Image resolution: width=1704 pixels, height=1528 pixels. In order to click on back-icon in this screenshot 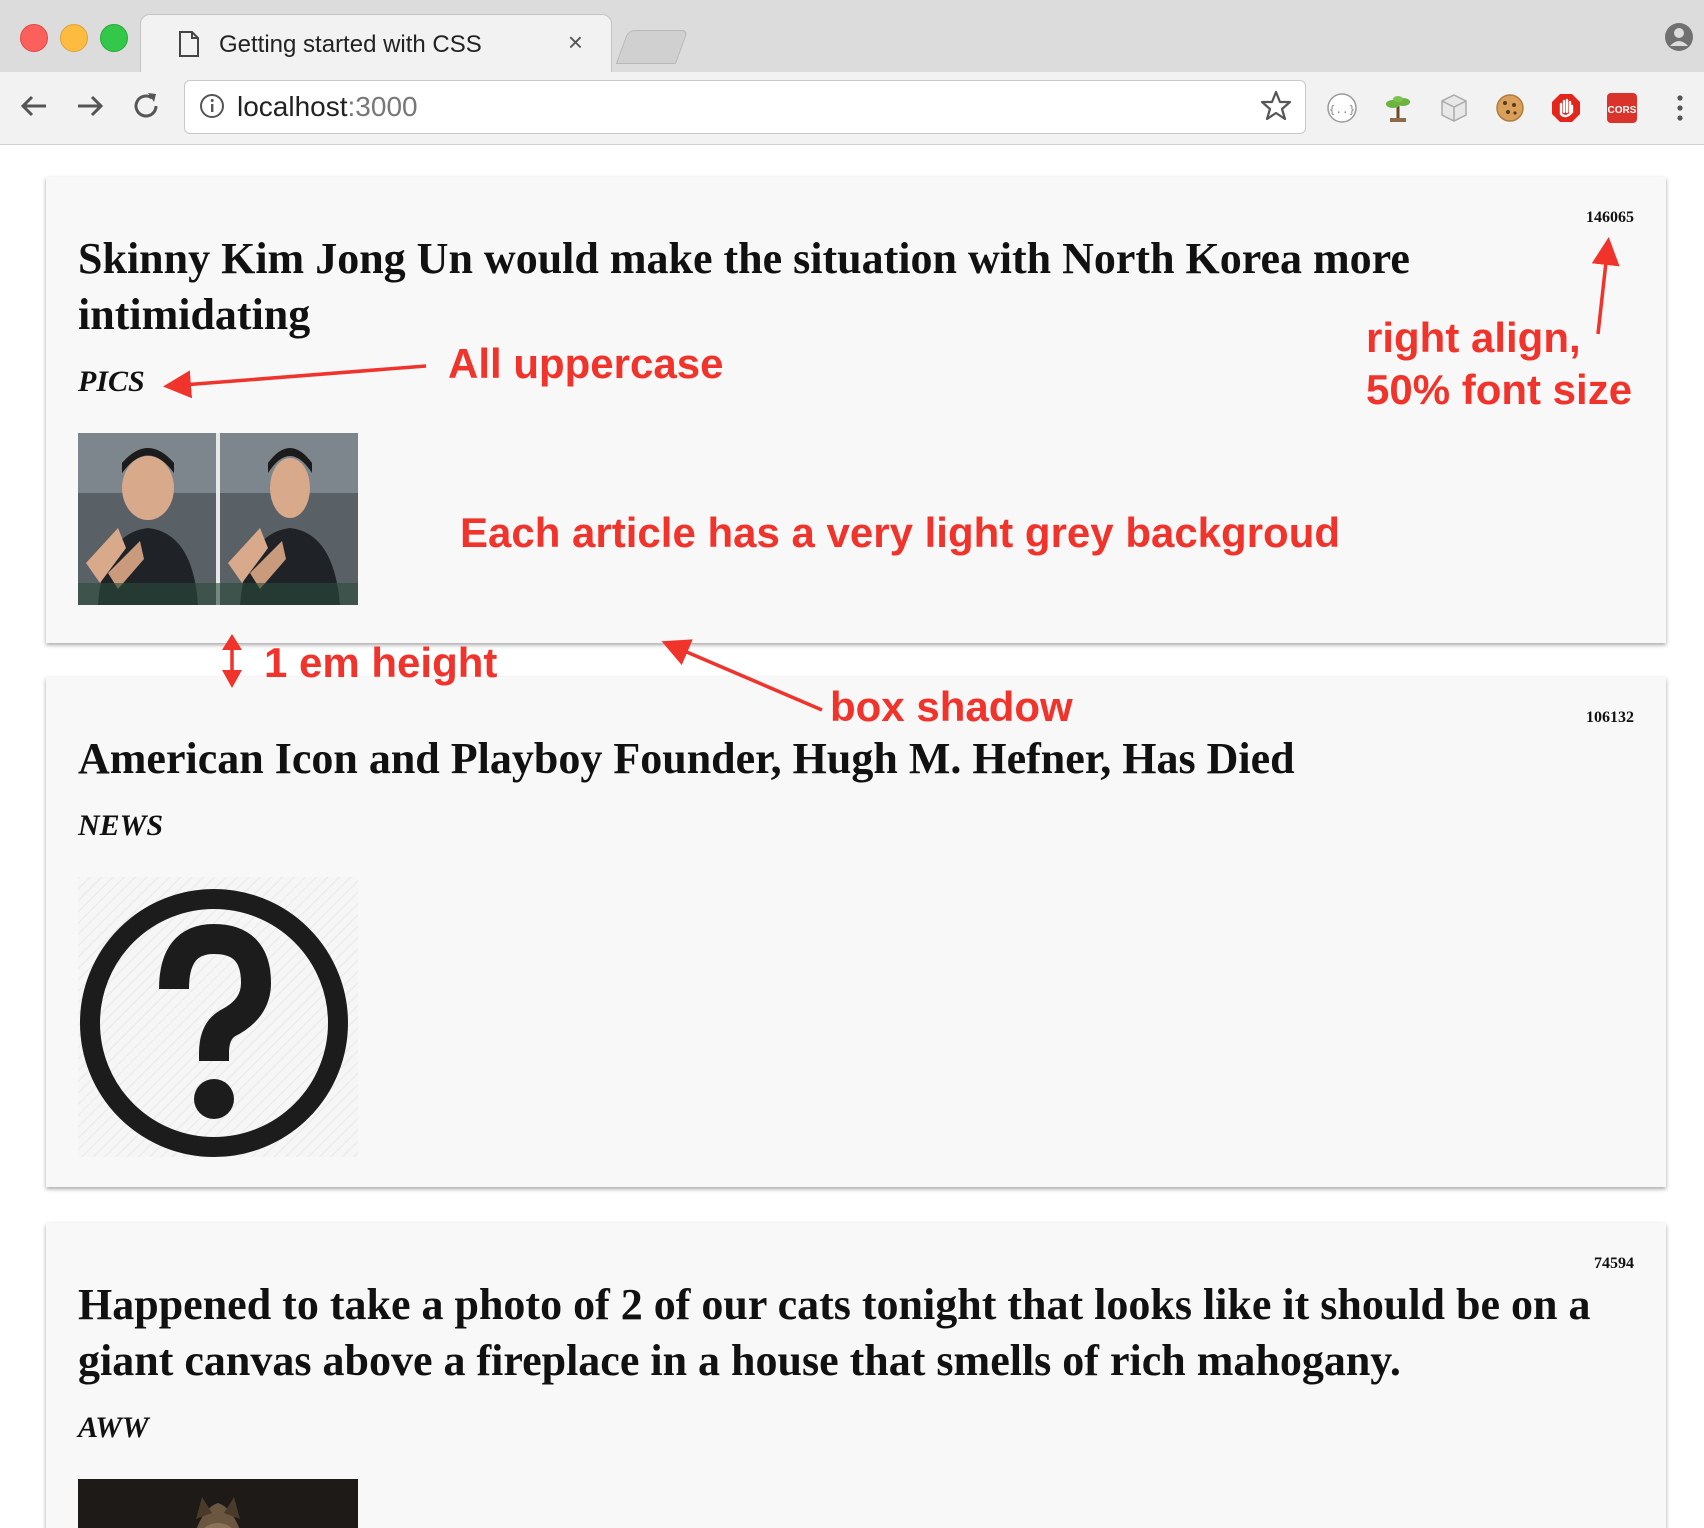, I will do `click(34, 106)`.